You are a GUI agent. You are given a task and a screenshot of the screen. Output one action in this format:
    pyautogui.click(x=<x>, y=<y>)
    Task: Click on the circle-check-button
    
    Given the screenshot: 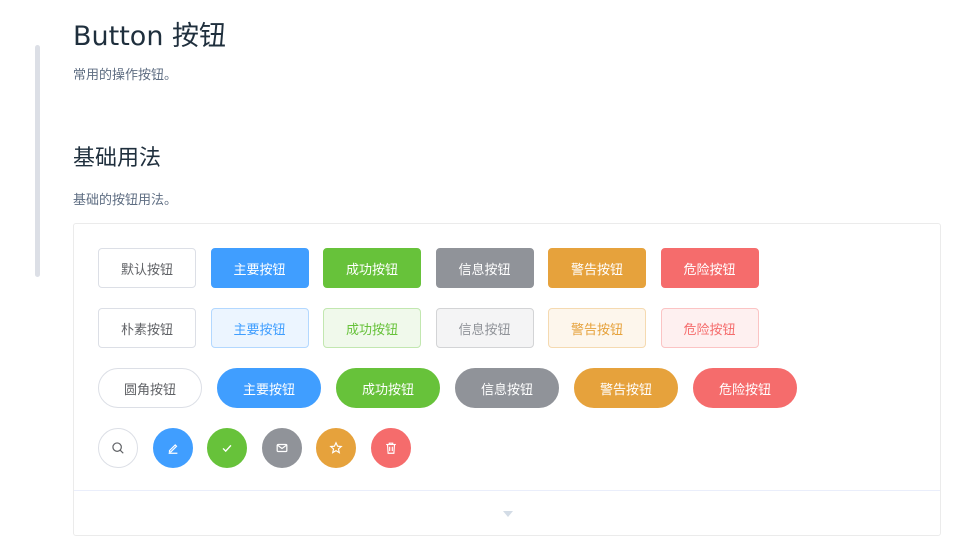 What is the action you would take?
    pyautogui.click(x=227, y=448)
    